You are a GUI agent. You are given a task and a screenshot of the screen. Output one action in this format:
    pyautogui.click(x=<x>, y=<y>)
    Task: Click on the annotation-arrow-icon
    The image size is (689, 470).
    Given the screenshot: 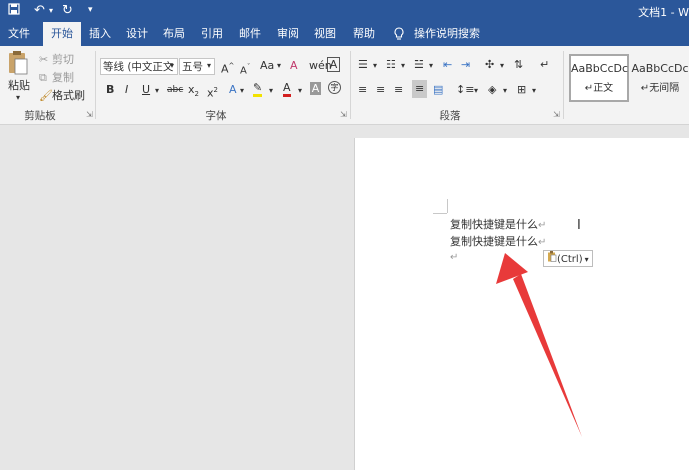 What is the action you would take?
    pyautogui.click(x=539, y=345)
    